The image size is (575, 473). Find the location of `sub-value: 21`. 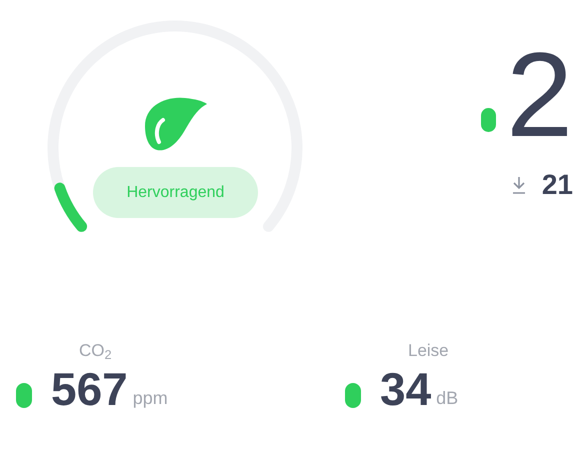

sub-value: 21 is located at coordinates (557, 185).